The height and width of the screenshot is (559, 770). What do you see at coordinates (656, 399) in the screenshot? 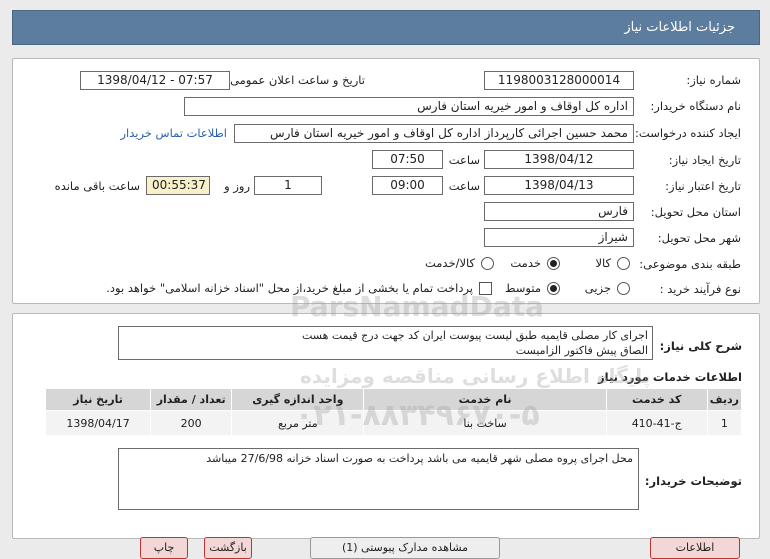
I see `col-code: کد خدمت` at bounding box center [656, 399].